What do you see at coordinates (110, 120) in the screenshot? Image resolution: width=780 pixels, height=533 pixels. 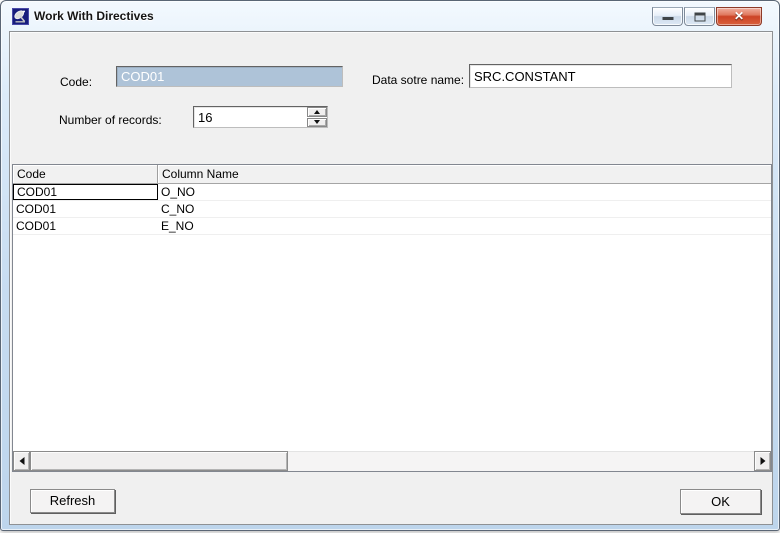 I see `number-of-records-label: Number of records:` at bounding box center [110, 120].